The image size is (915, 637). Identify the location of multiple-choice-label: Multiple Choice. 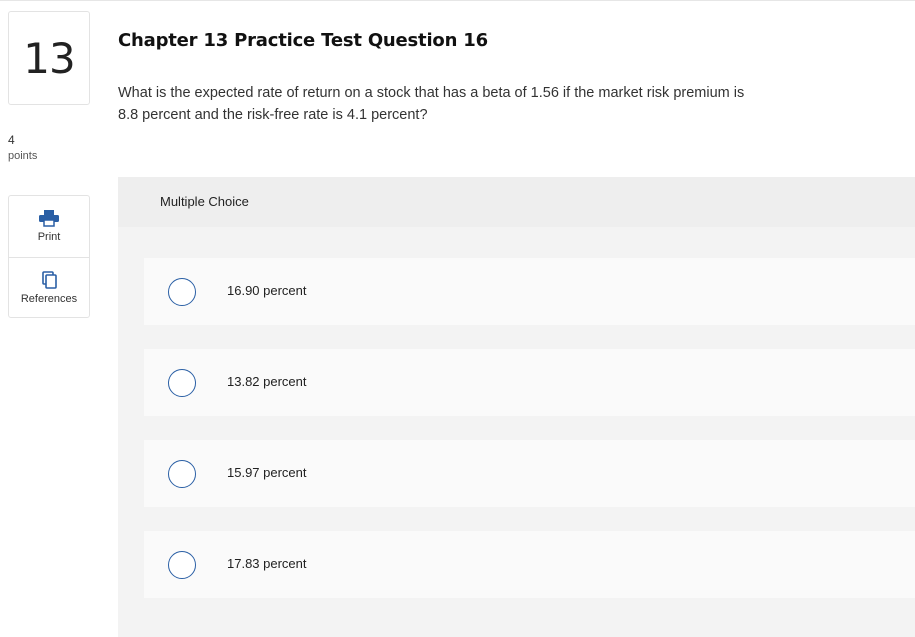
(204, 201).